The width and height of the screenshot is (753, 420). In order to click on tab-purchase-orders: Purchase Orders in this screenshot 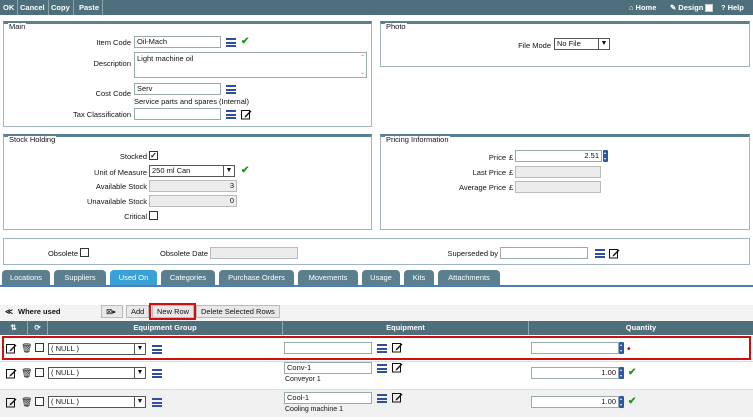, I will do `click(256, 277)`.